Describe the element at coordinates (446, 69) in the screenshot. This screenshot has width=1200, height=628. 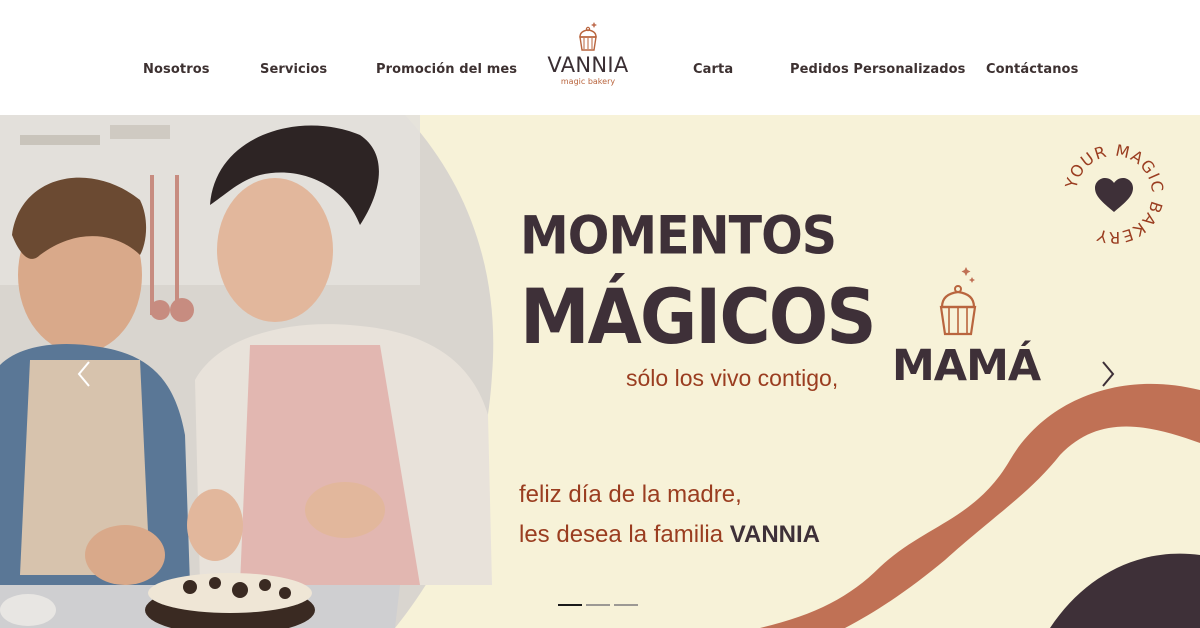
I see `nav-promocion-del-mes: Promoción del mes` at that location.